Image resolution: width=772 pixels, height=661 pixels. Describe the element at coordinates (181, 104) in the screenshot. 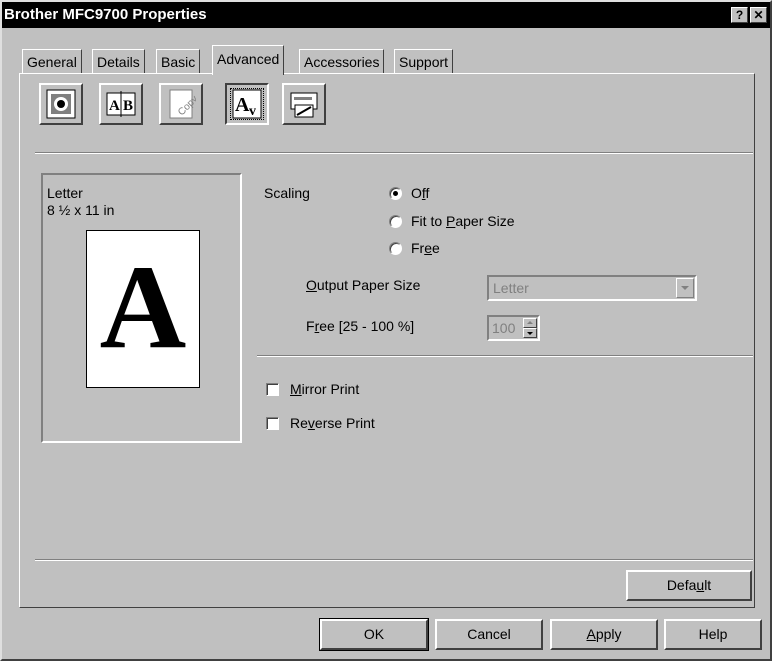

I see `watermark-icon: Copy` at that location.